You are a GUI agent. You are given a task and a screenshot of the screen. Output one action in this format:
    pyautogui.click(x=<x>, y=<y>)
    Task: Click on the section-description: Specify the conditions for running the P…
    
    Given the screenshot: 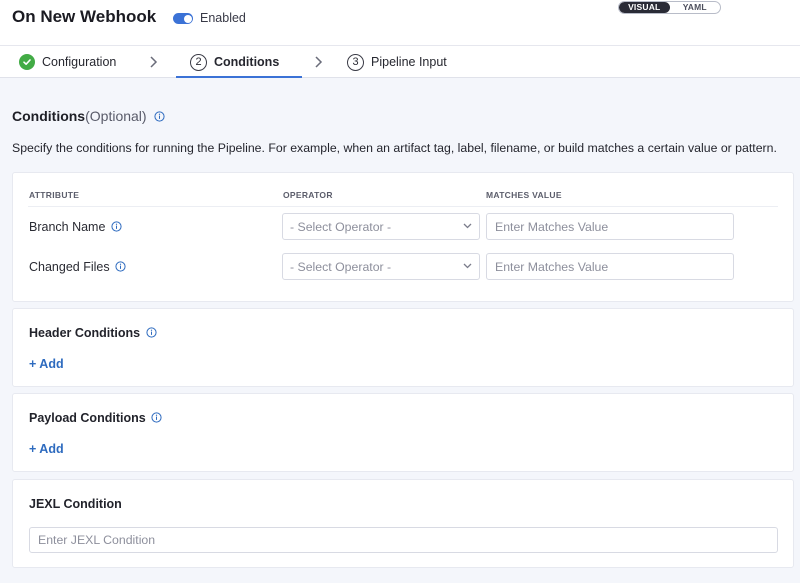 What is the action you would take?
    pyautogui.click(x=394, y=148)
    